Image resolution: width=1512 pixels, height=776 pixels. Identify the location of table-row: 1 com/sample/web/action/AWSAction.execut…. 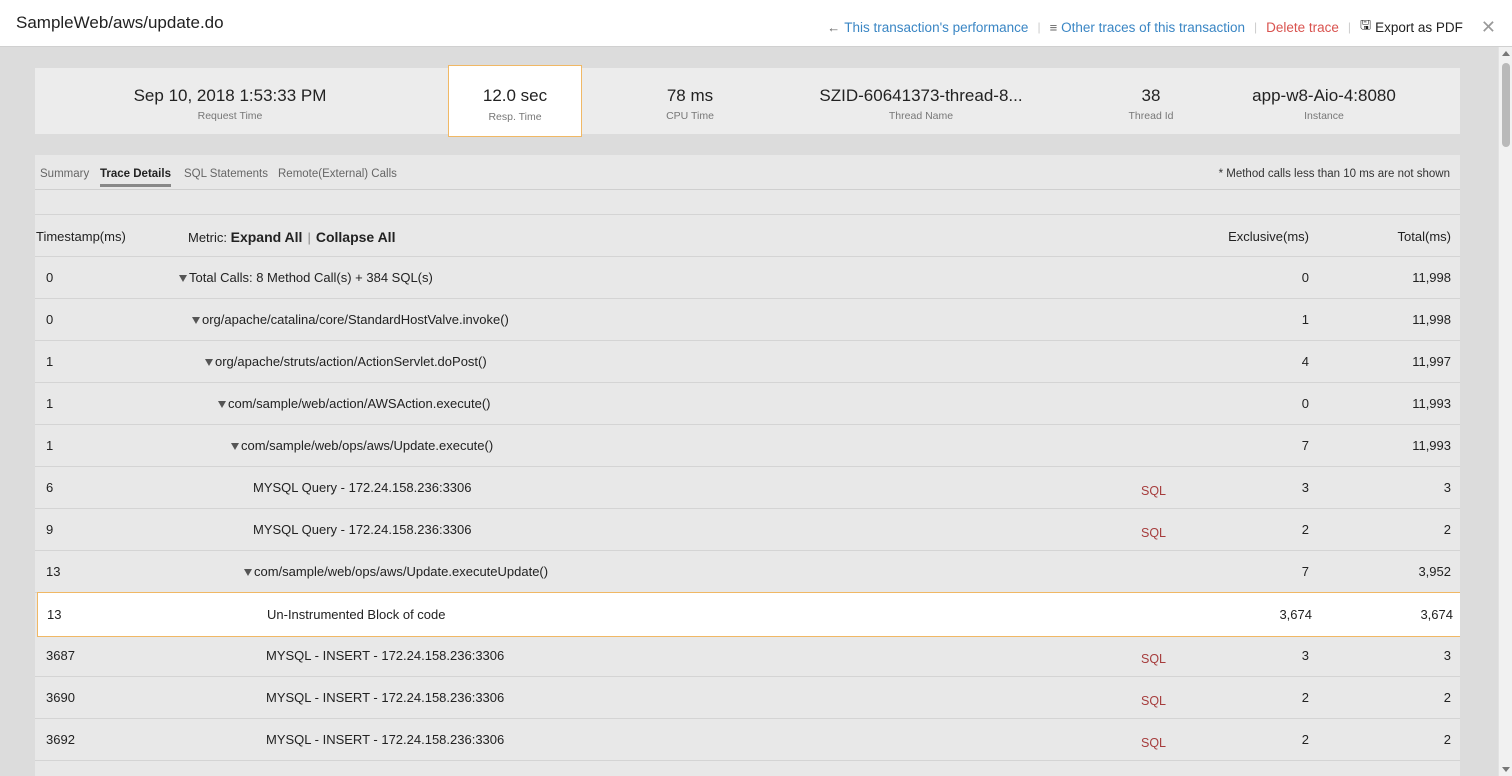
(747, 404).